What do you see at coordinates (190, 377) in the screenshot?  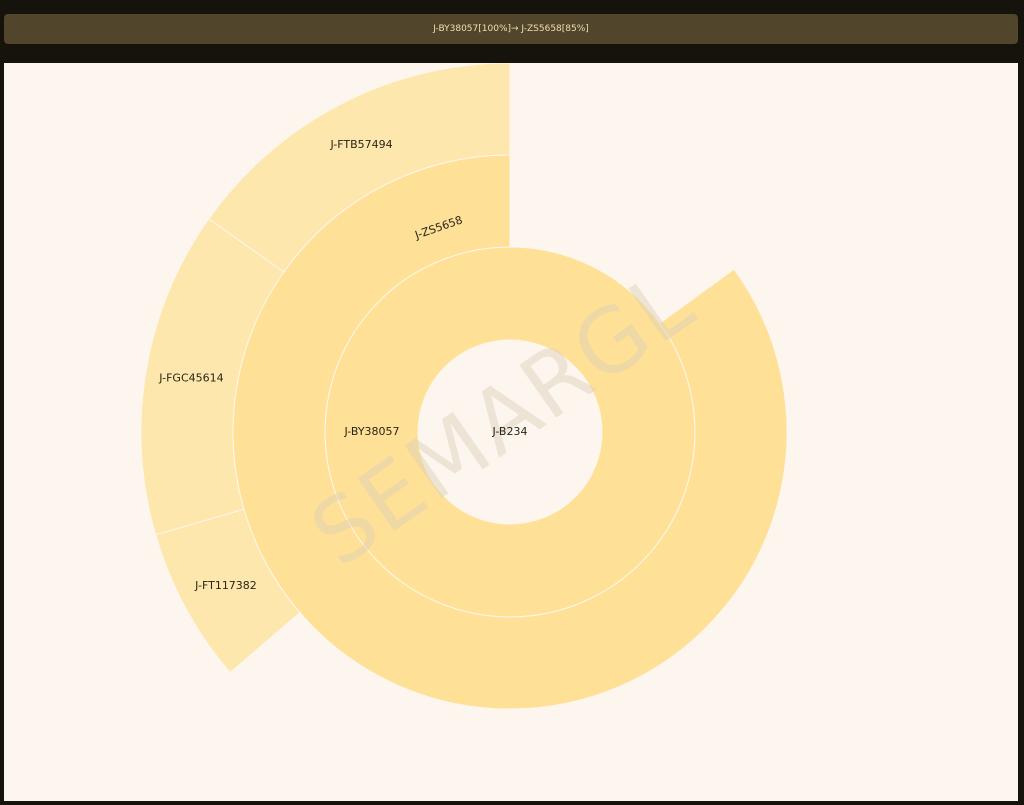 I see `label-j-fgc45614: J-FGC45614` at bounding box center [190, 377].